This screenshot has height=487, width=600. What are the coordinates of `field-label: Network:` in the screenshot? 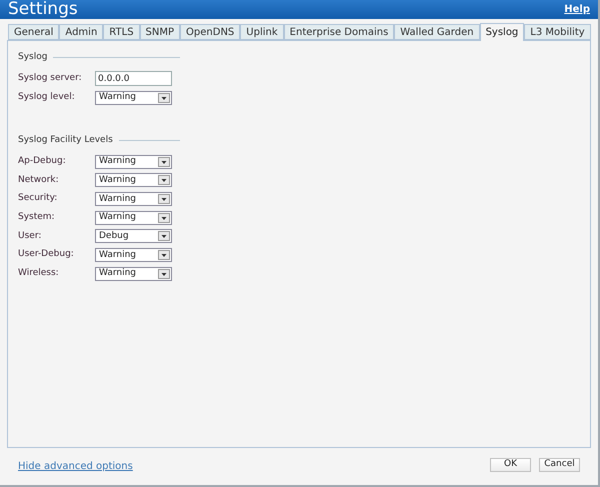 It's located at (39, 180).